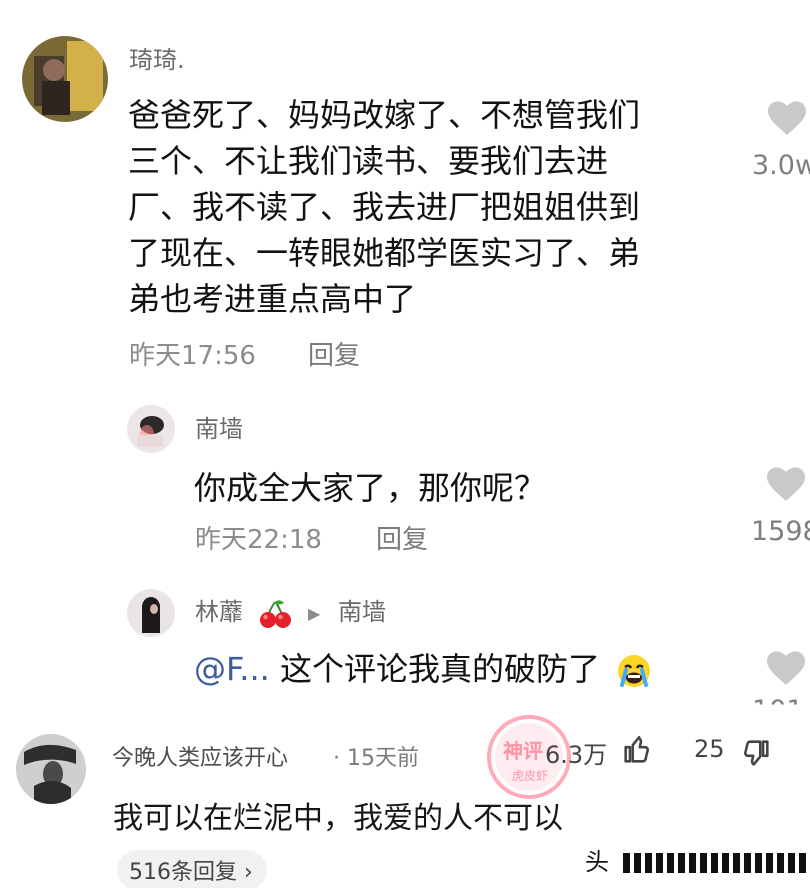 This screenshot has height=888, width=810. I want to click on reply-to-user: 南墙, so click(362, 612).